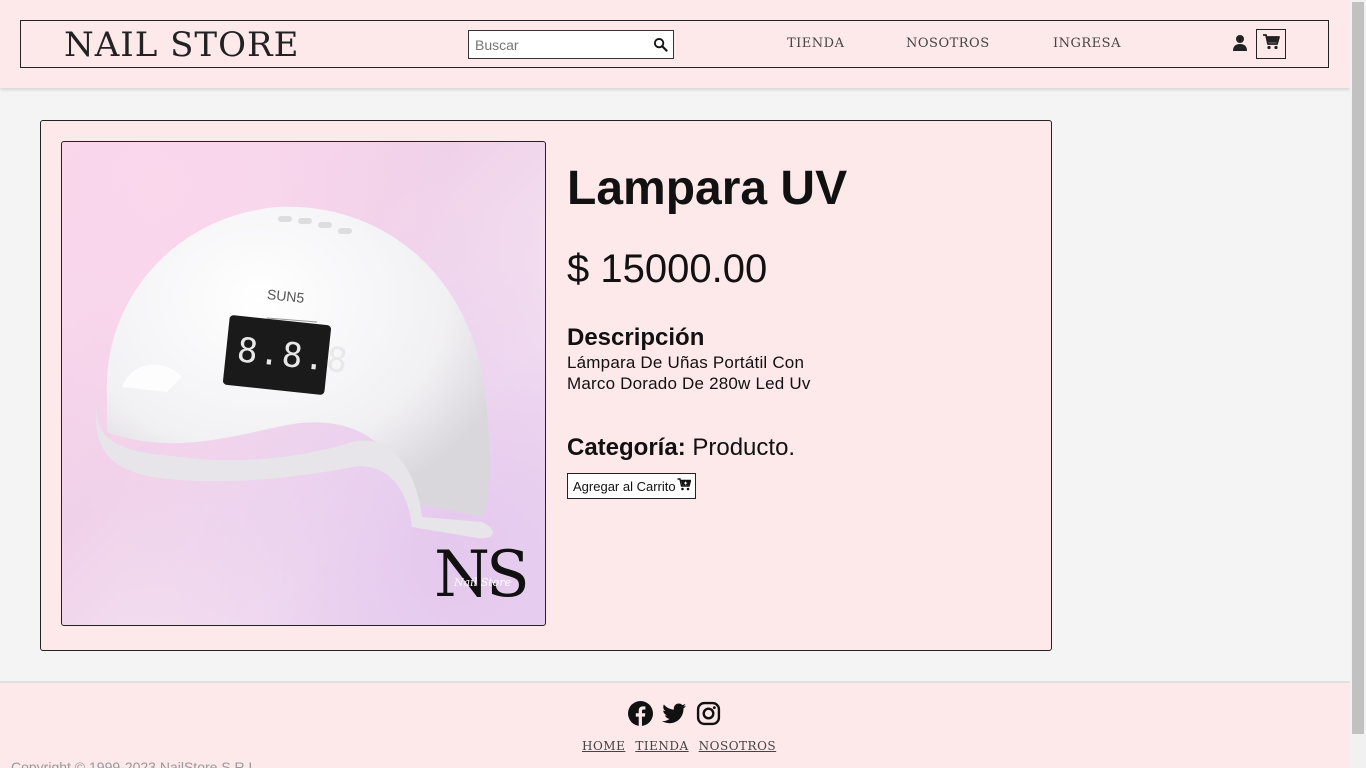 Image resolution: width=1366 pixels, height=768 pixels. Describe the element at coordinates (707, 188) in the screenshot. I see `product-title: Lampara UV` at that location.